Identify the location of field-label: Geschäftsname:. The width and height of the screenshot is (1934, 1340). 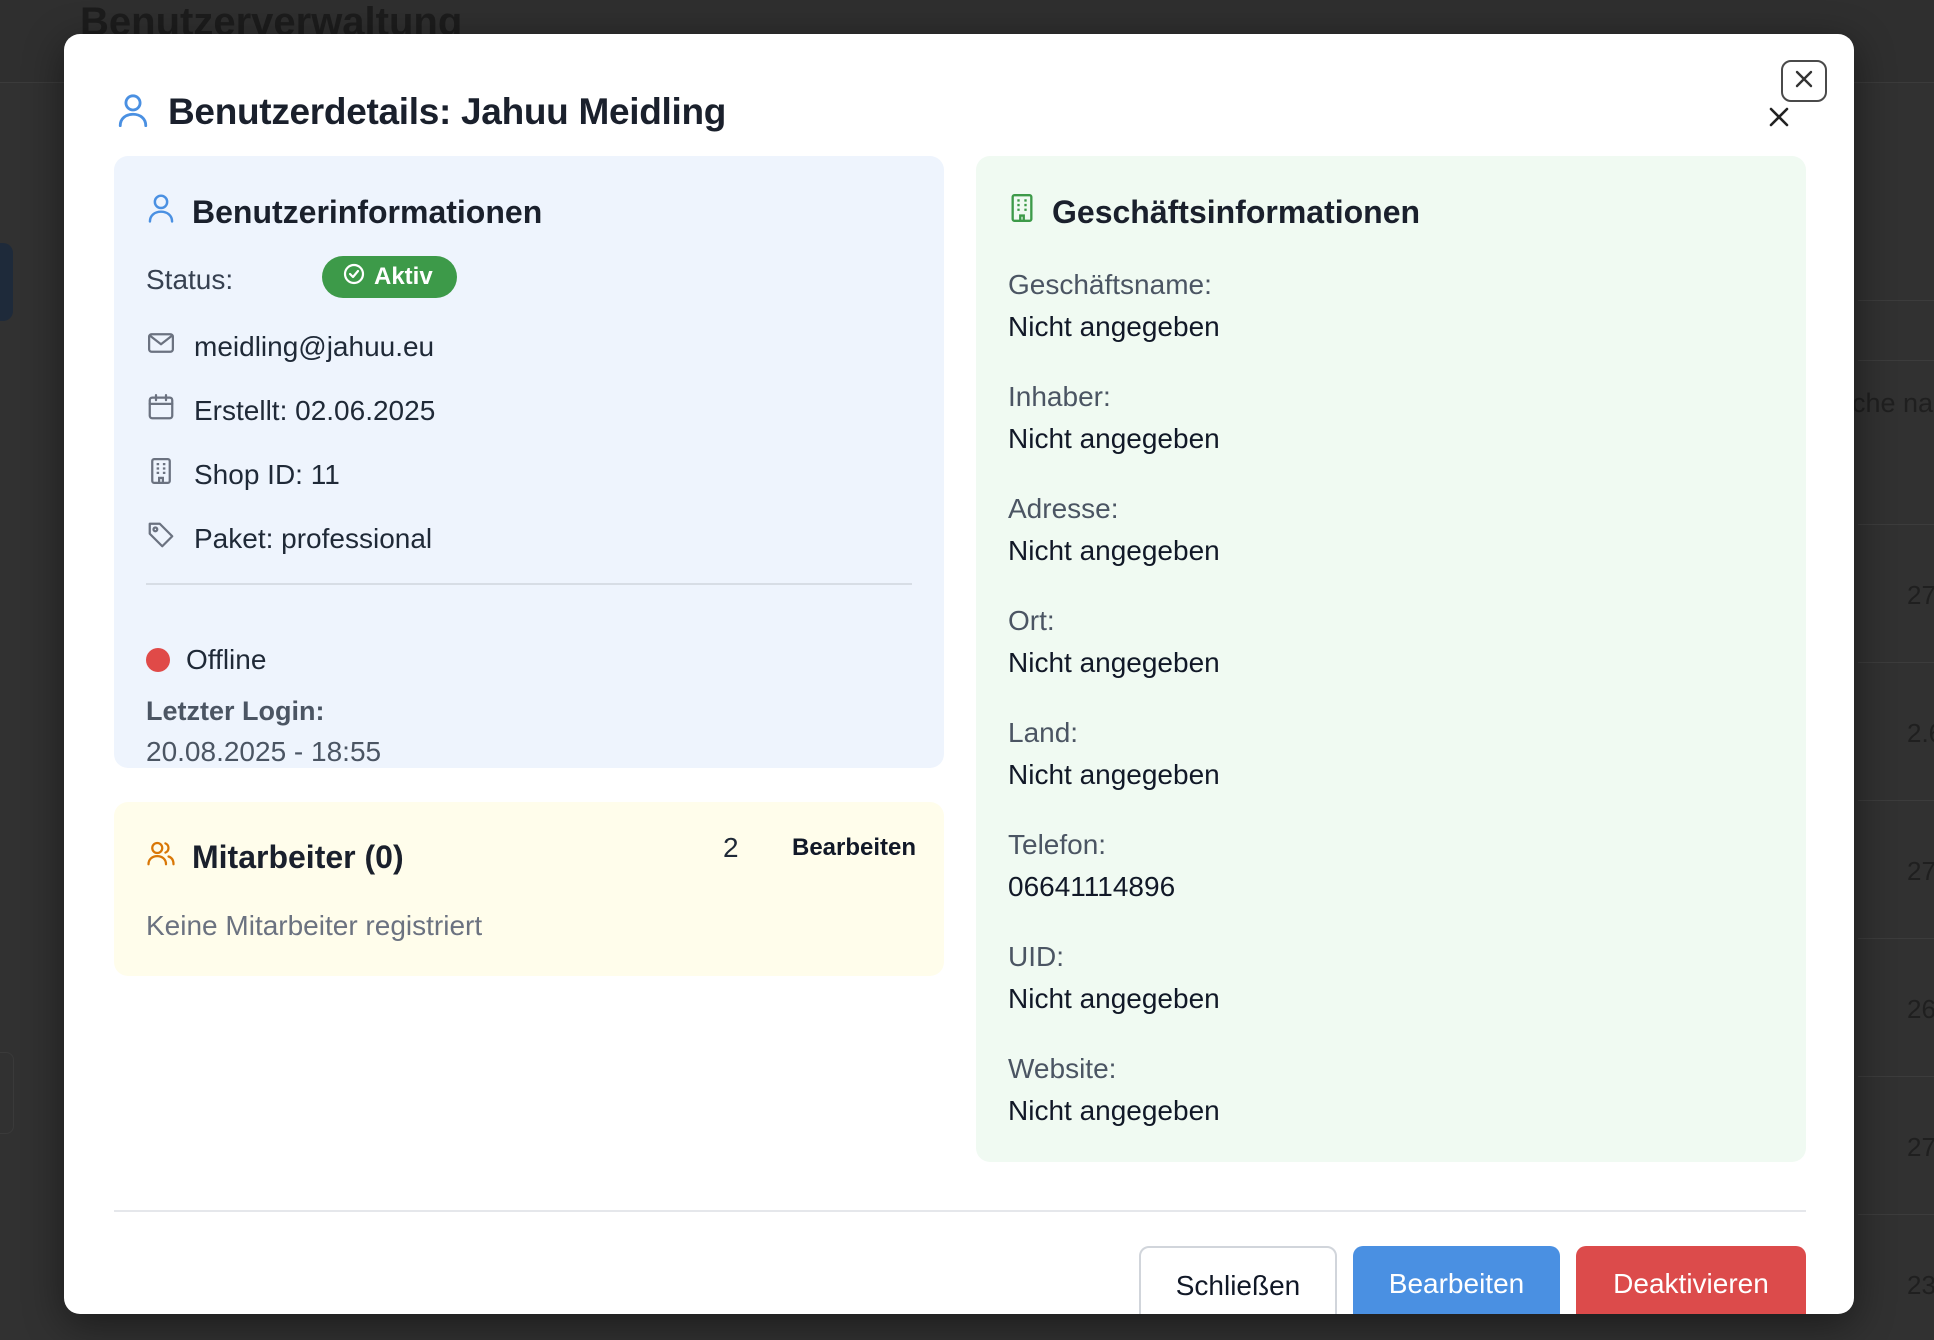
(1110, 284).